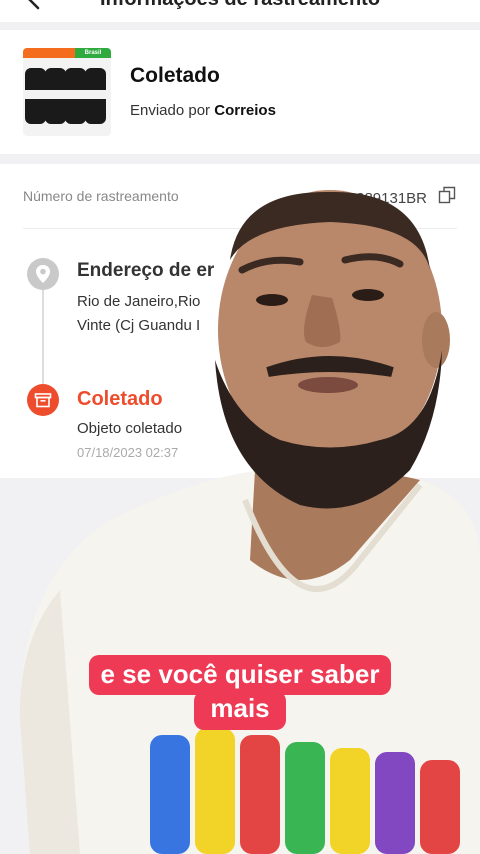 Image resolution: width=480 pixels, height=854 pixels. I want to click on package-sender: Enviado por Correios, so click(203, 110).